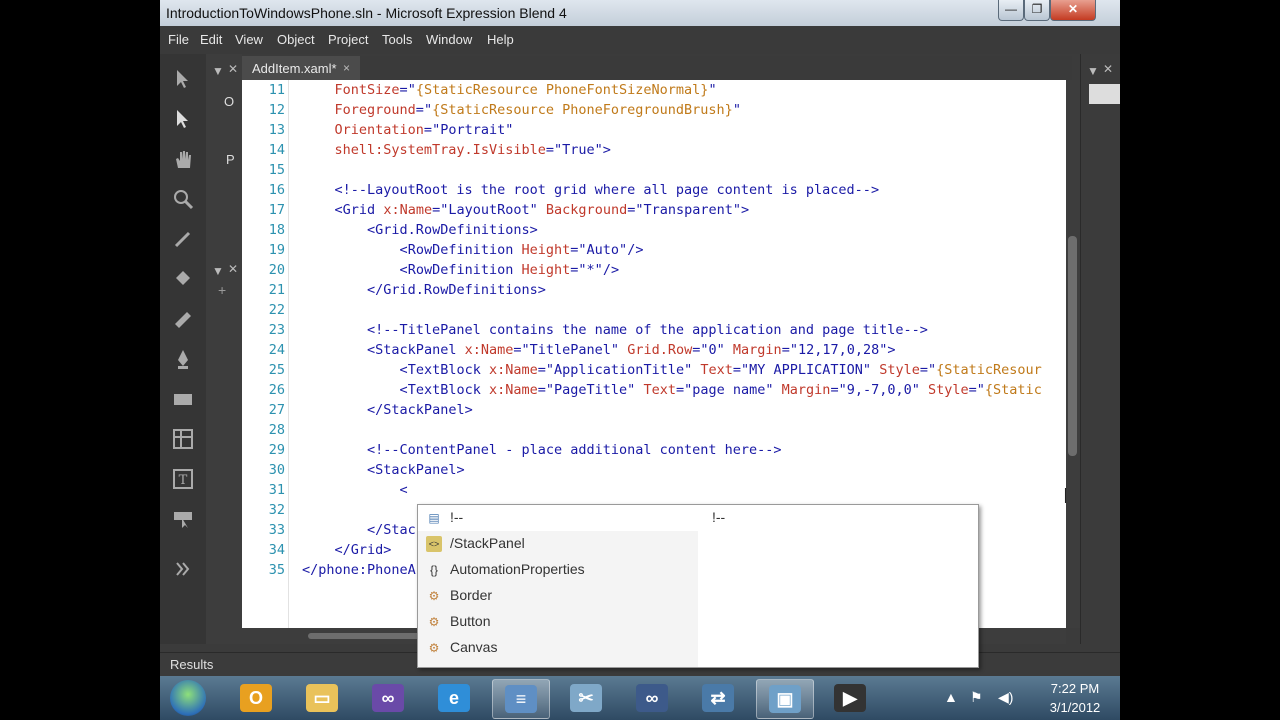 The image size is (1280, 720). What do you see at coordinates (434, 544) in the screenshot?
I see `close-tag-icon: <>` at bounding box center [434, 544].